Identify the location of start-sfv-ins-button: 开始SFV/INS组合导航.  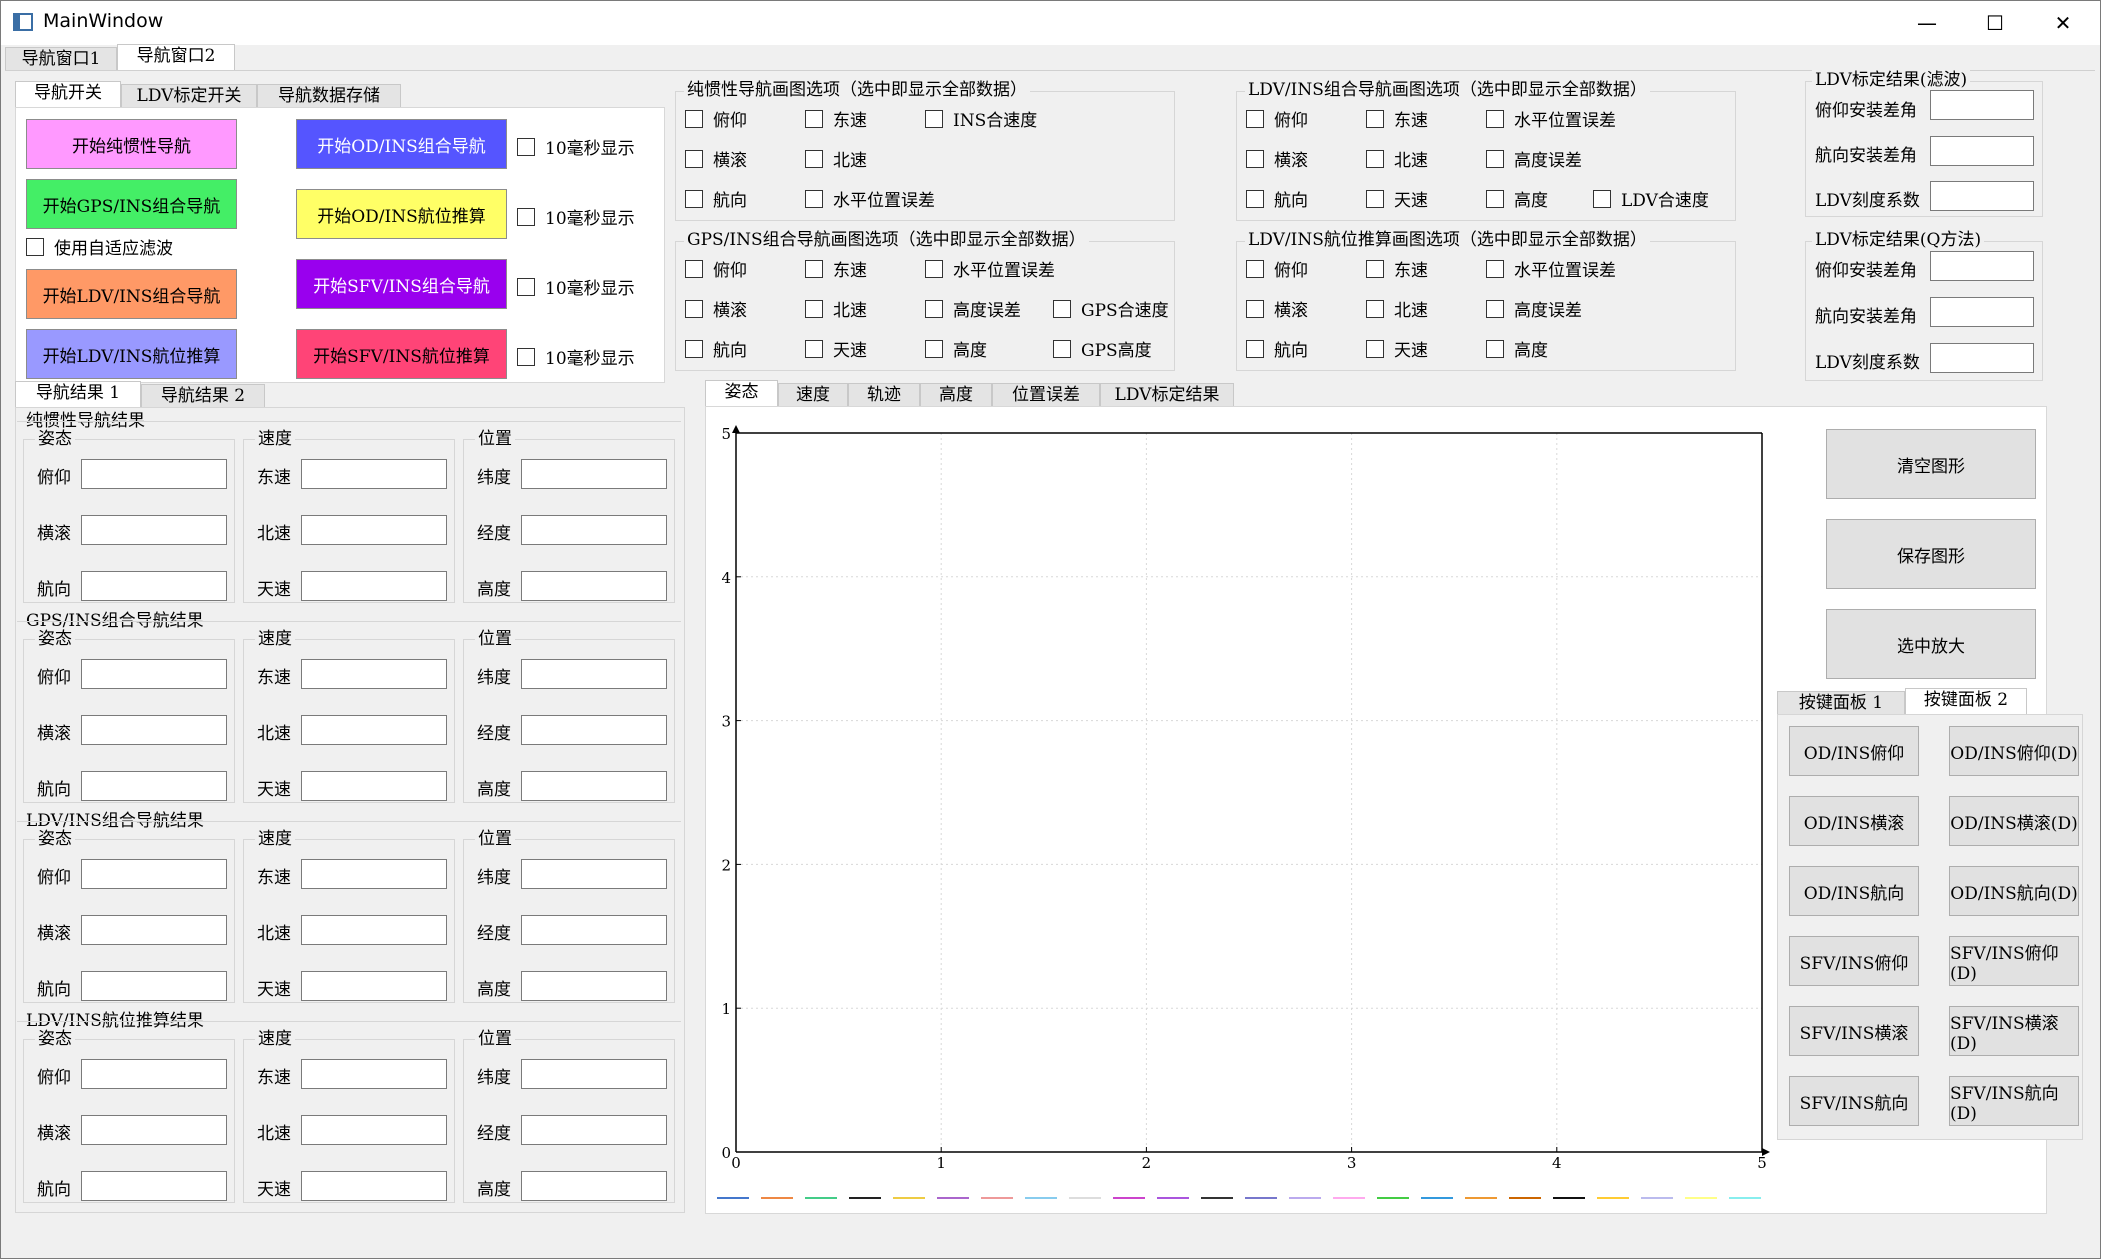
(401, 284).